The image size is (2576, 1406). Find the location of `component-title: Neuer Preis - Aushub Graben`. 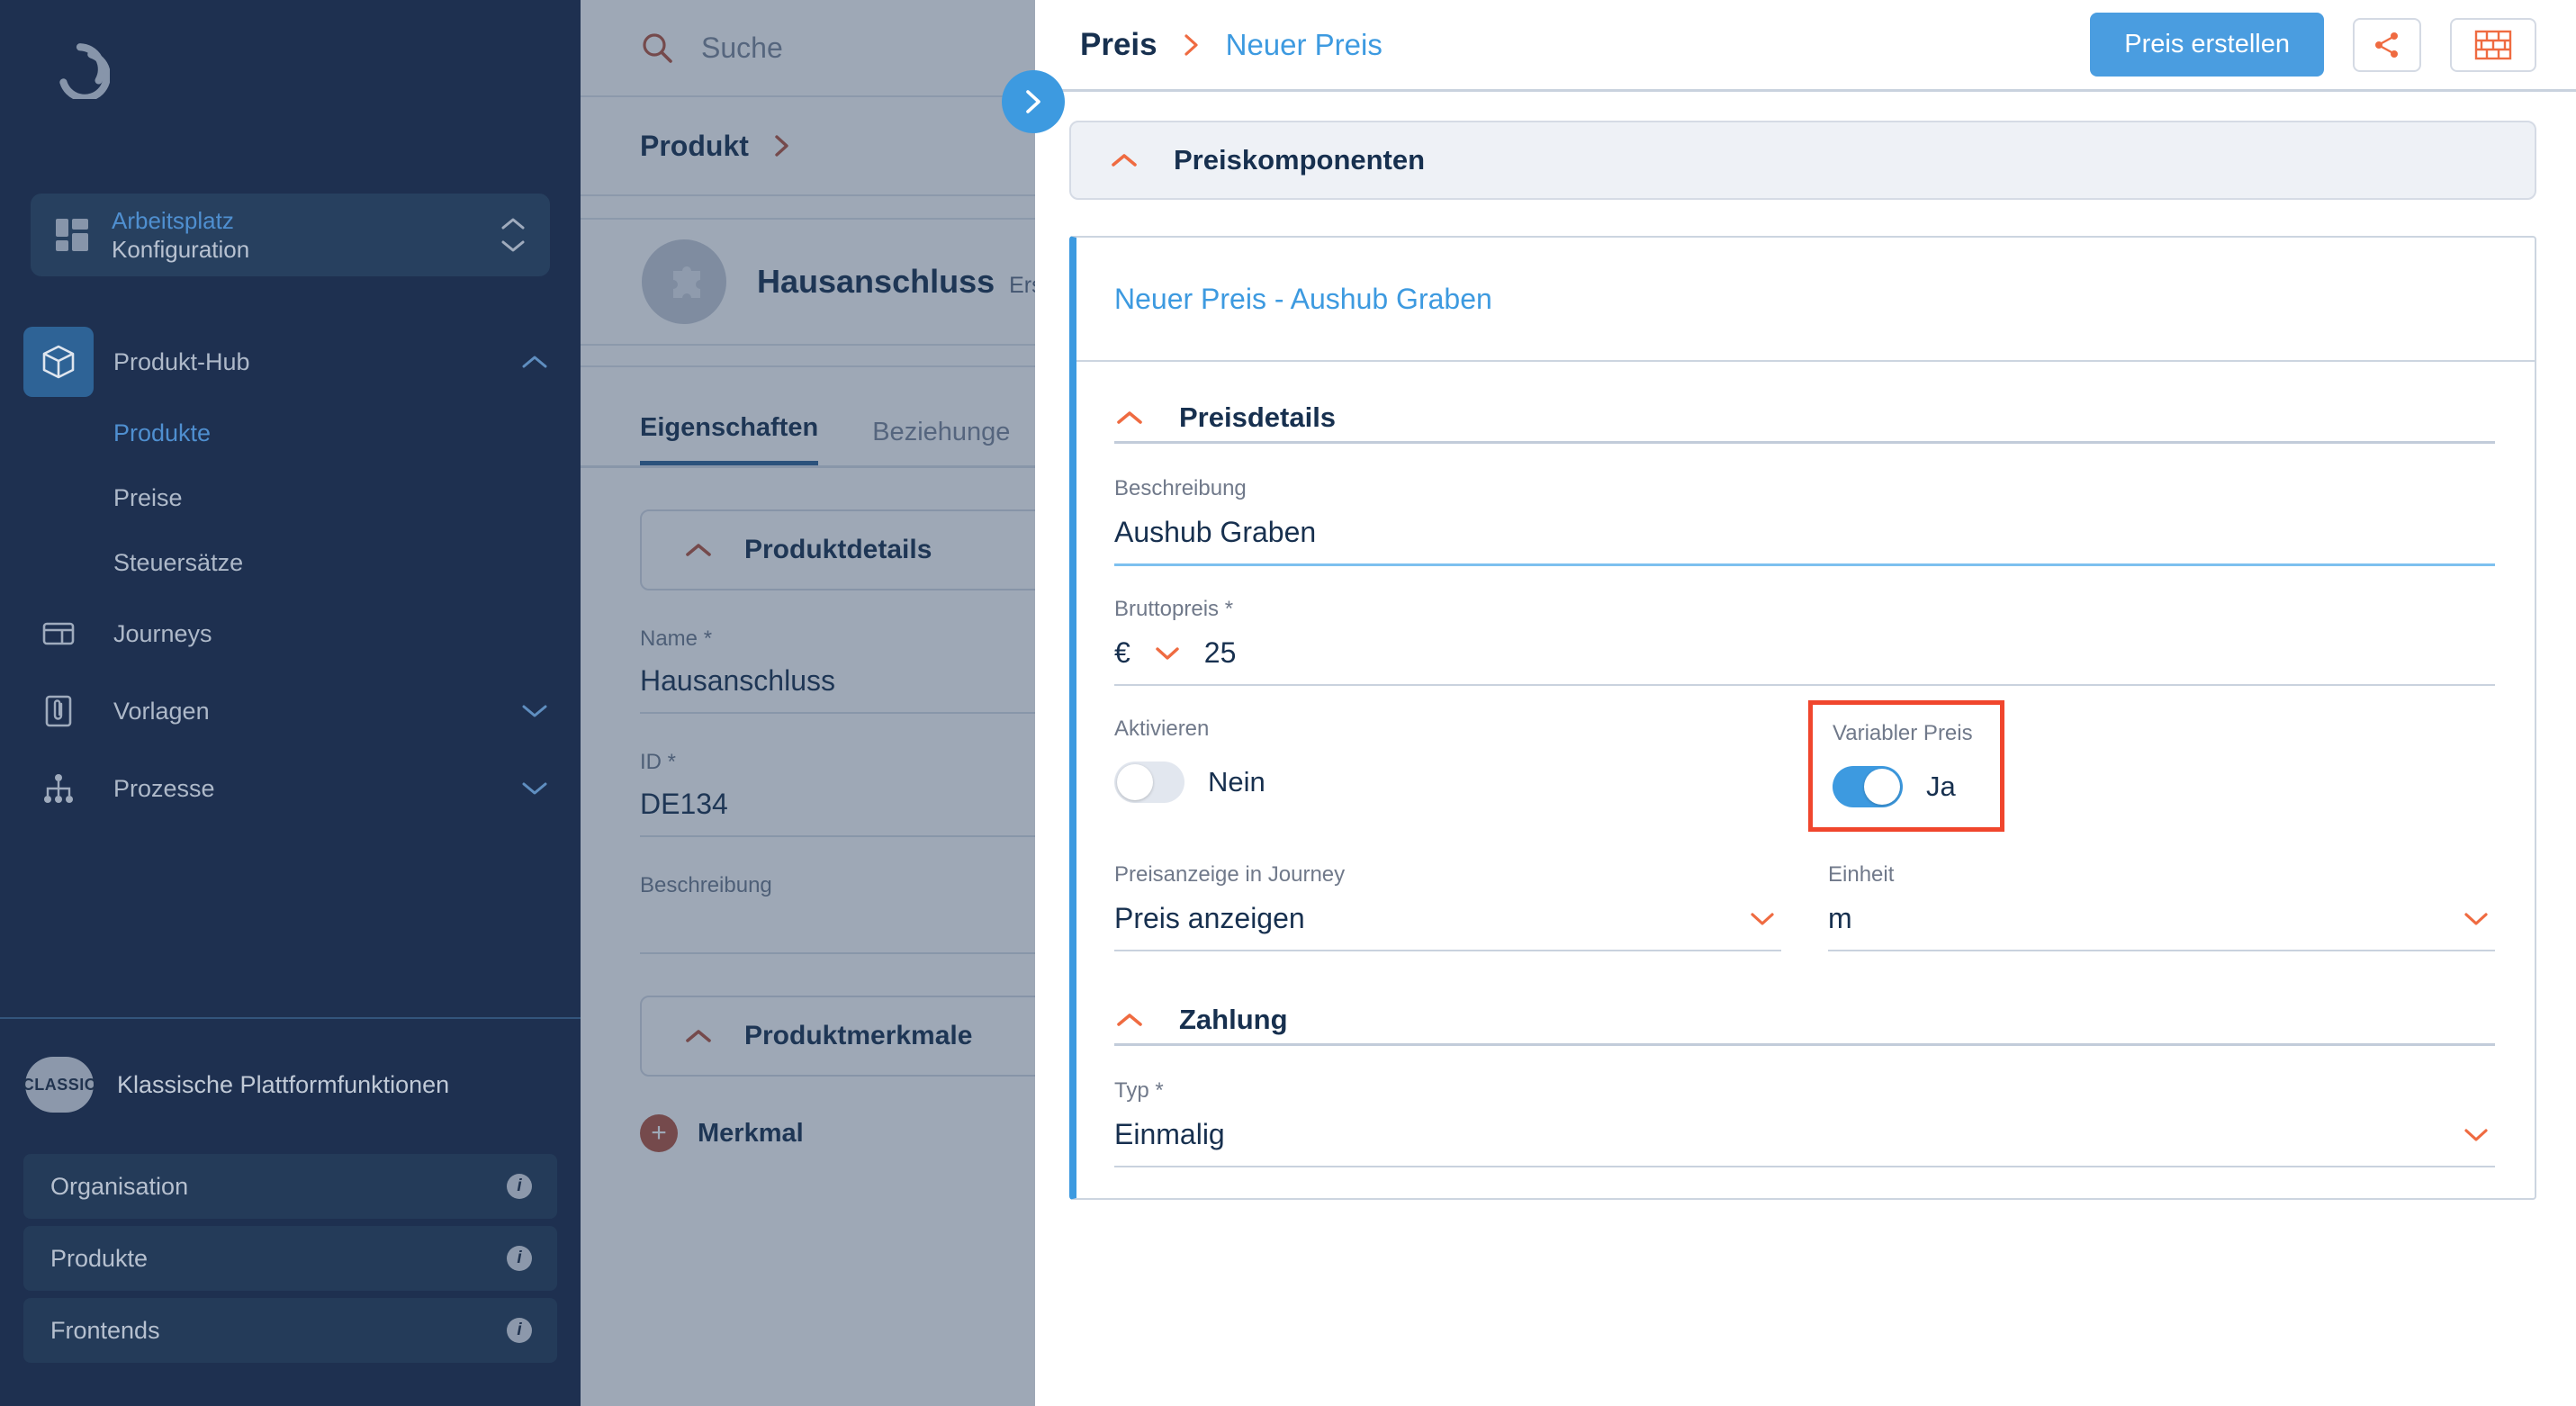

component-title: Neuer Preis - Aushub Graben is located at coordinates (1303, 298).